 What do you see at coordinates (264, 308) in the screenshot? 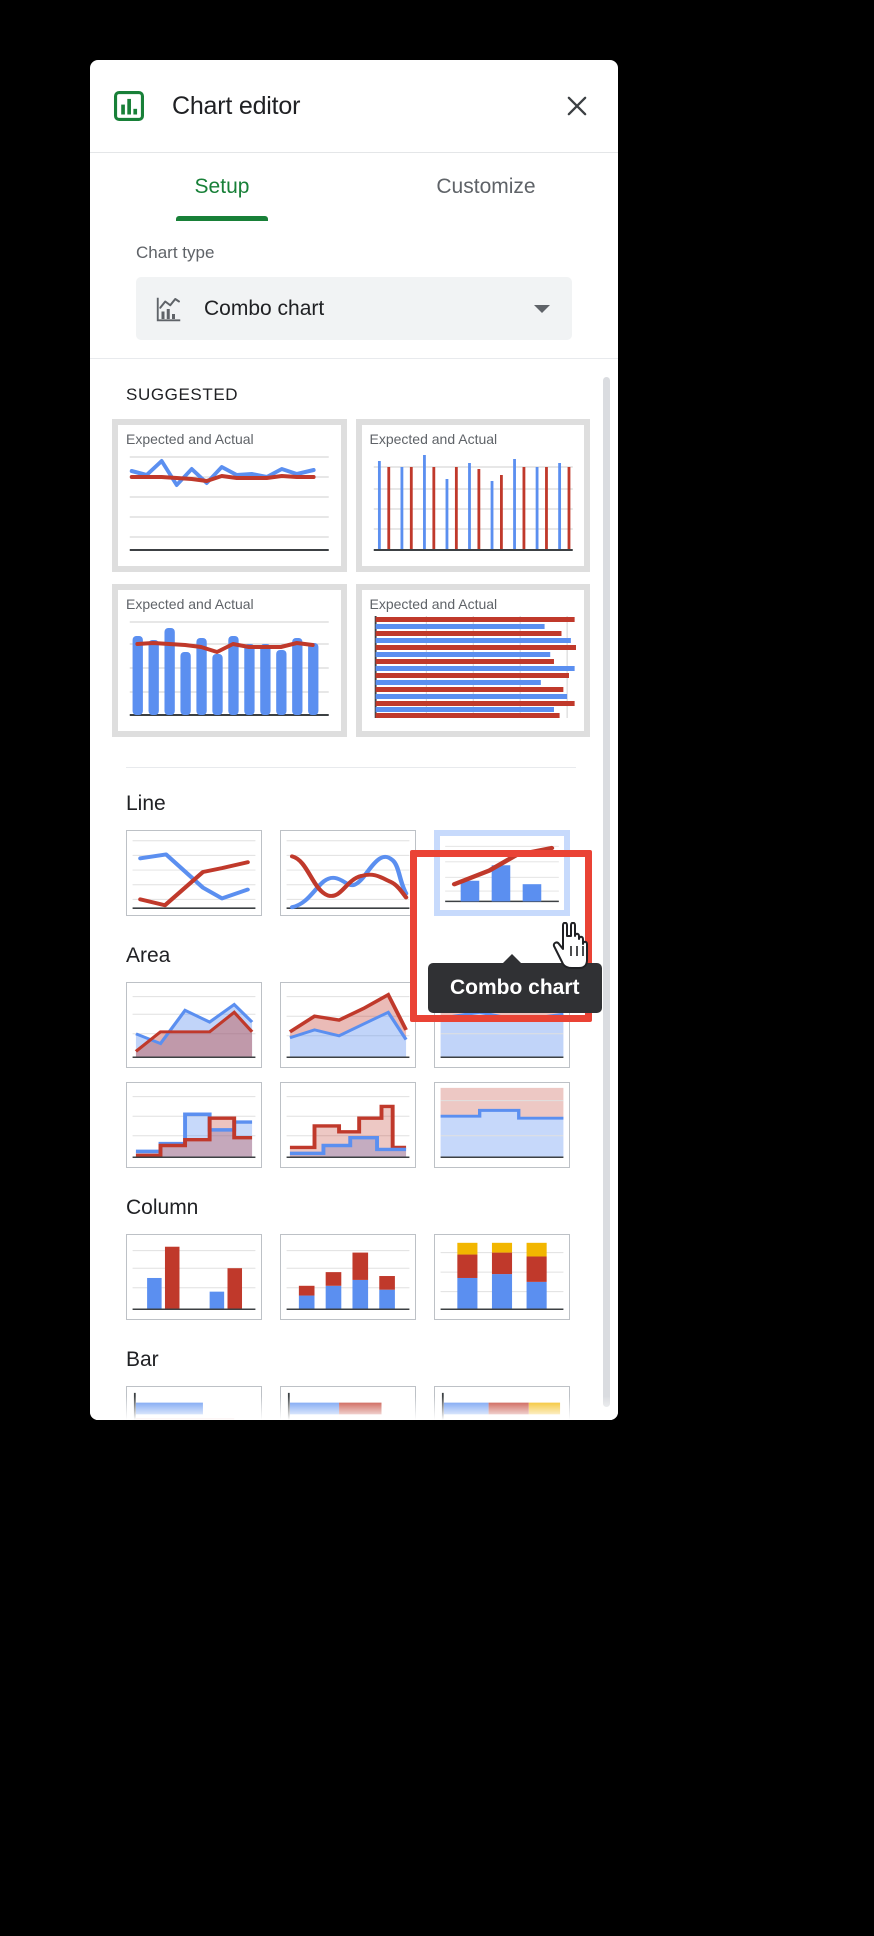
I see `chart-type-value: Combo chart` at bounding box center [264, 308].